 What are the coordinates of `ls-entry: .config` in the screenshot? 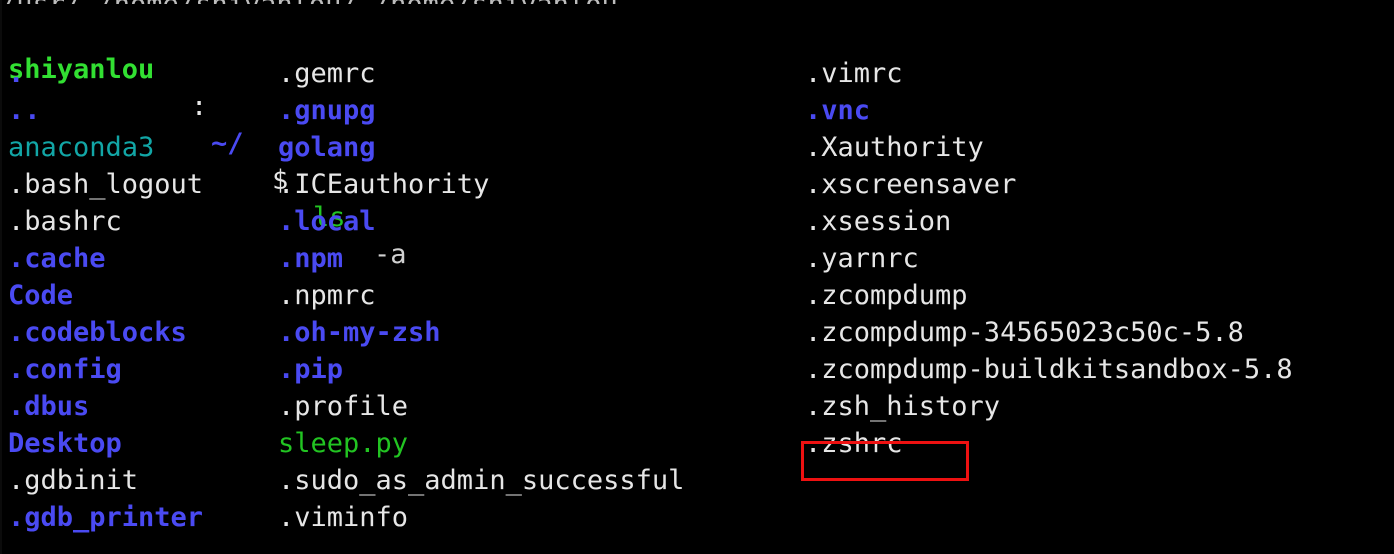 It's located at (65, 369).